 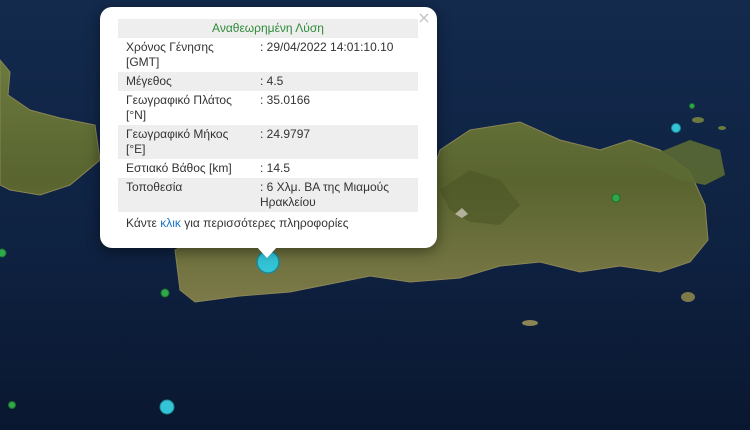 What do you see at coordinates (179, 107) in the screenshot?
I see `detail-label: Γεωγραφικό Πλάτος [°N]` at bounding box center [179, 107].